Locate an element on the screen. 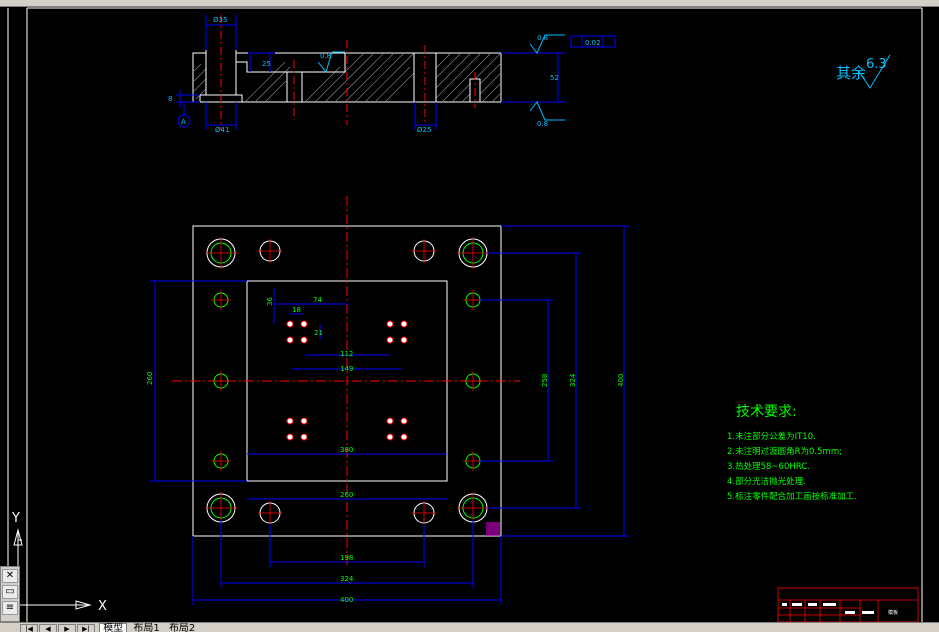 This screenshot has width=939, height=632. dim-324-right: 324 is located at coordinates (573, 380).